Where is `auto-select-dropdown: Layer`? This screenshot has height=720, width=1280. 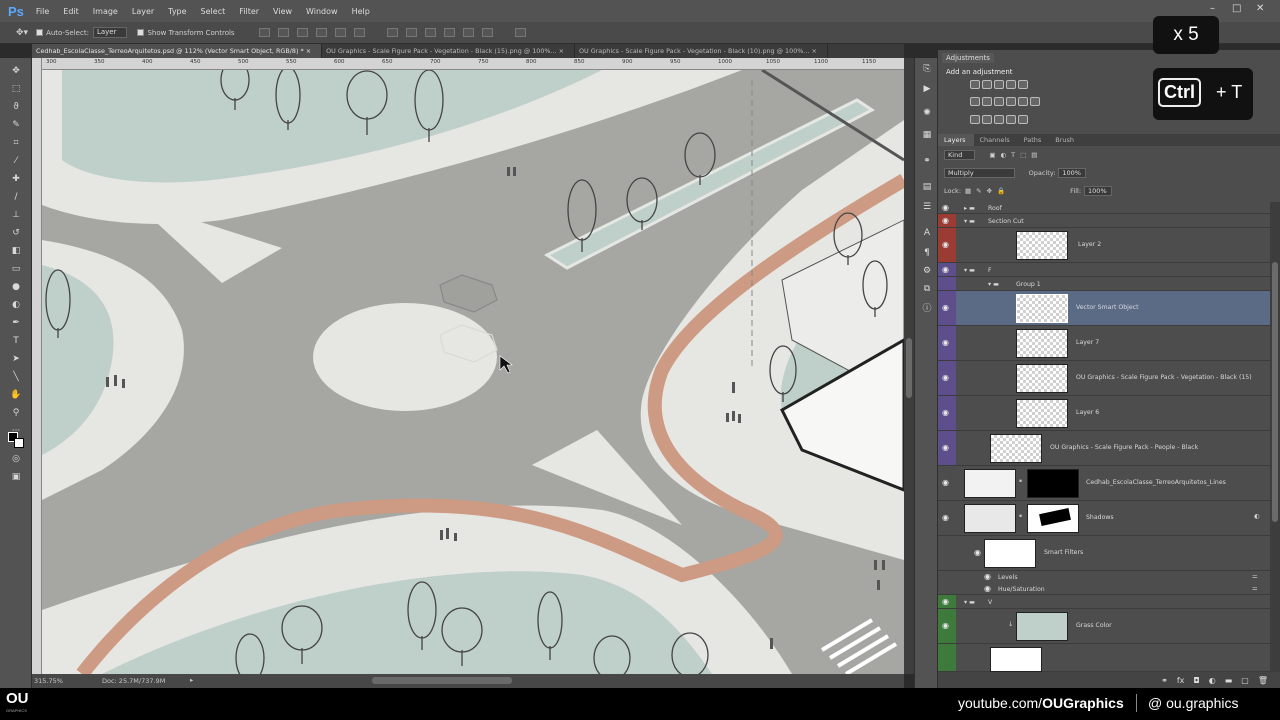
auto-select-dropdown: Layer is located at coordinates (110, 32).